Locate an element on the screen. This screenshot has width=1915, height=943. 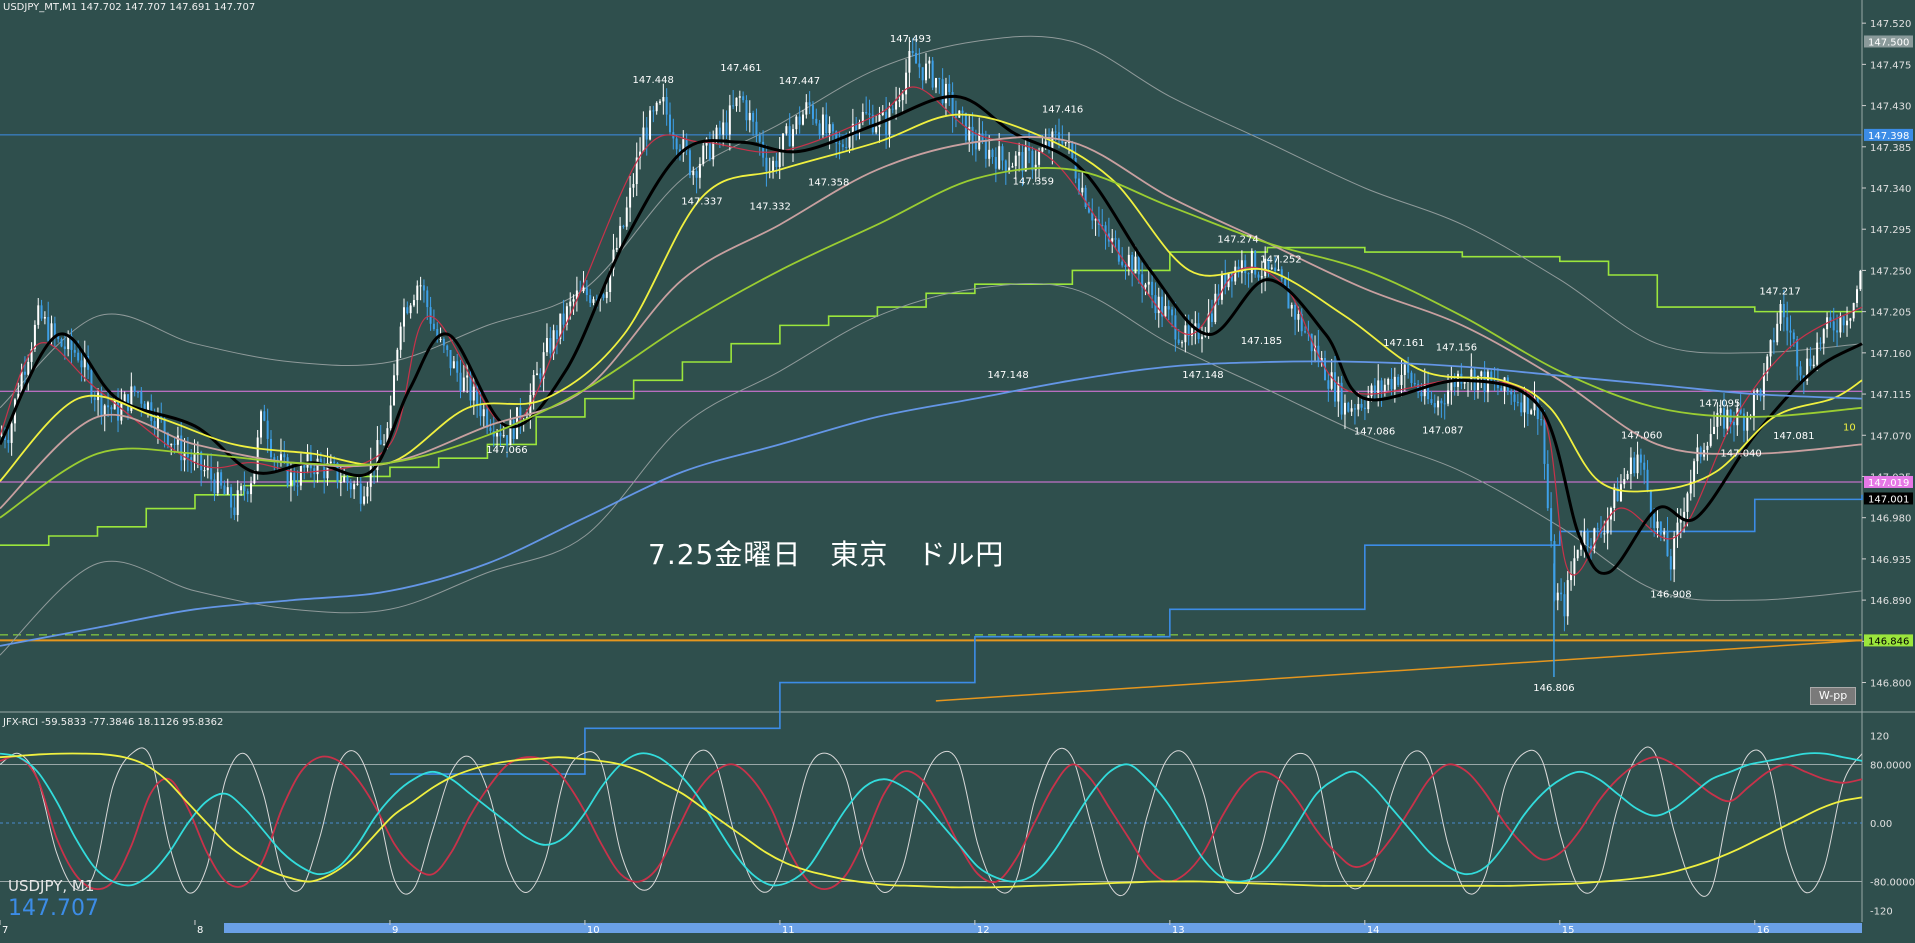
time-tick-label: 8 is located at coordinates (200, 930).